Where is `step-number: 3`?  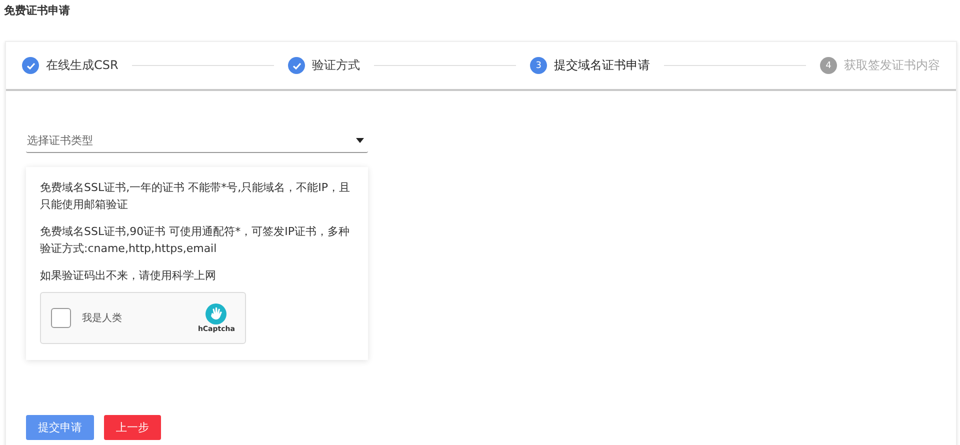
step-number: 3 is located at coordinates (539, 65).